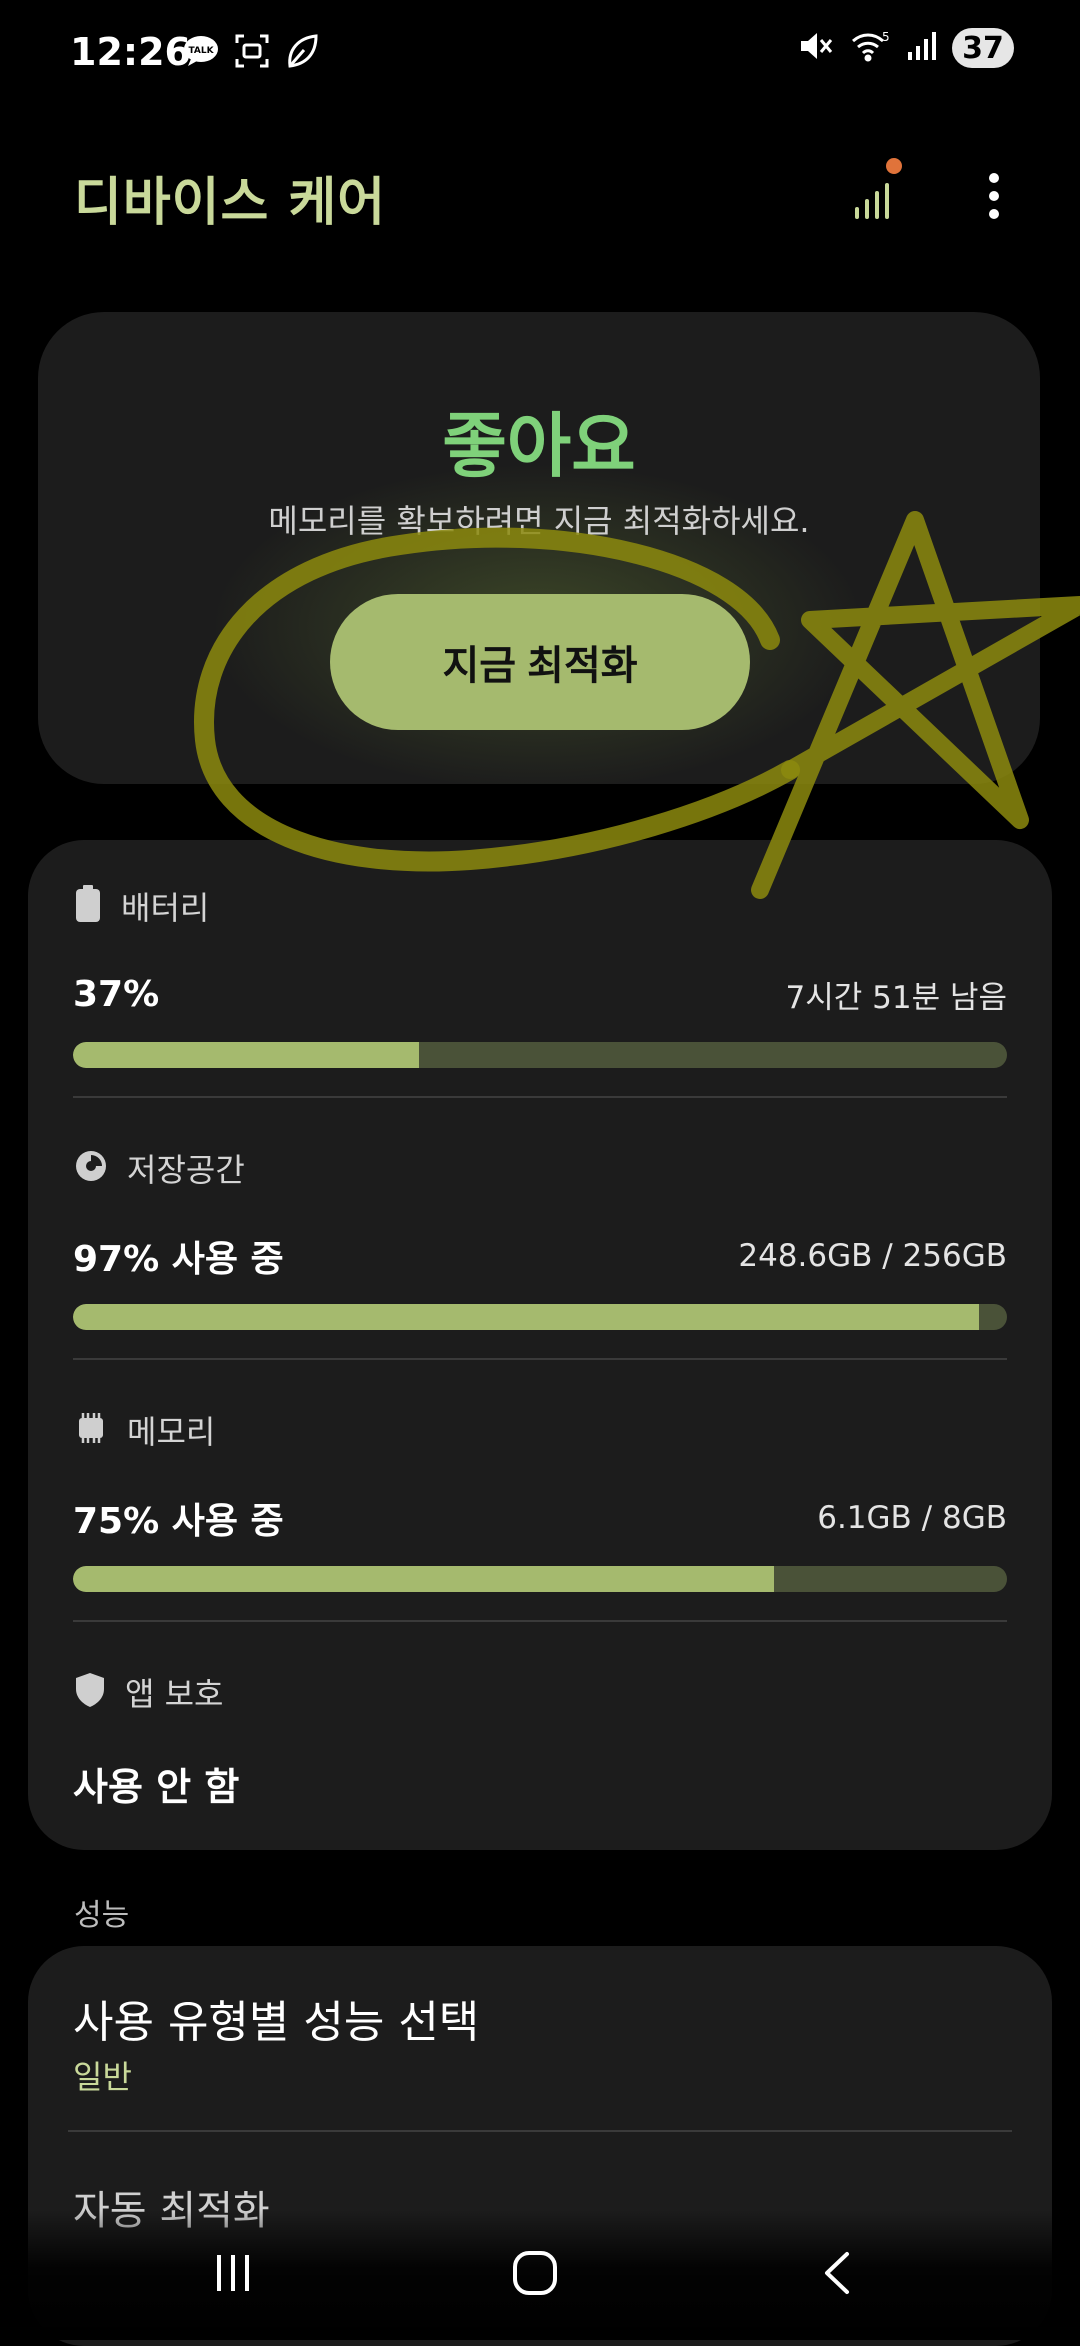  What do you see at coordinates (178, 1521) in the screenshot?
I see `memory-value: 75% 사용 중` at bounding box center [178, 1521].